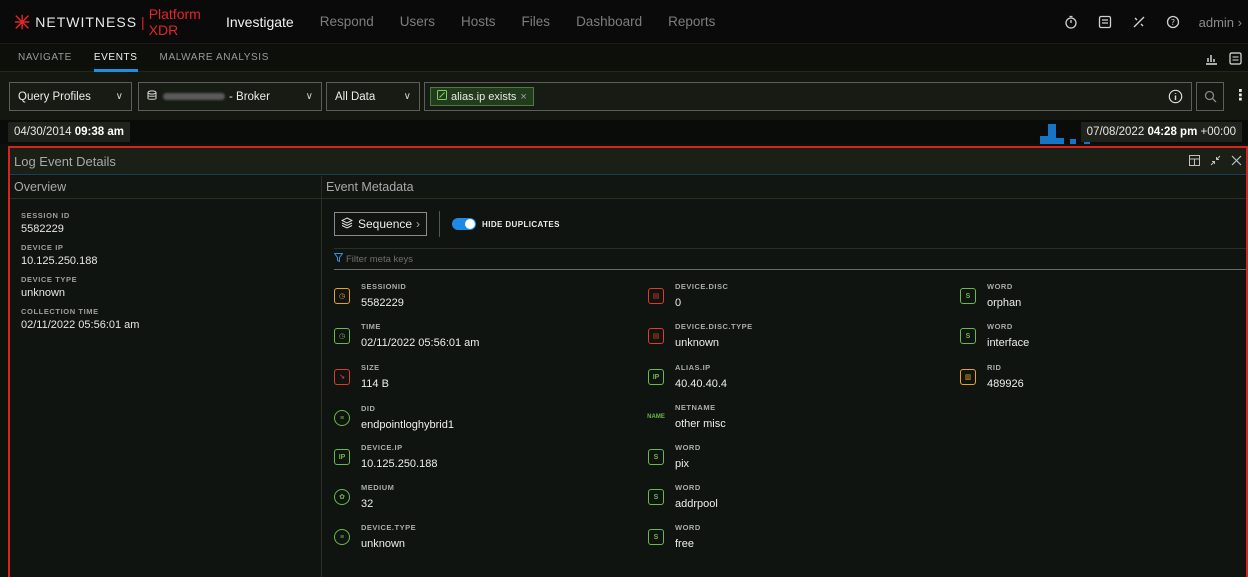  I want to click on event-metadata-header: Event Metadata, so click(784, 187).